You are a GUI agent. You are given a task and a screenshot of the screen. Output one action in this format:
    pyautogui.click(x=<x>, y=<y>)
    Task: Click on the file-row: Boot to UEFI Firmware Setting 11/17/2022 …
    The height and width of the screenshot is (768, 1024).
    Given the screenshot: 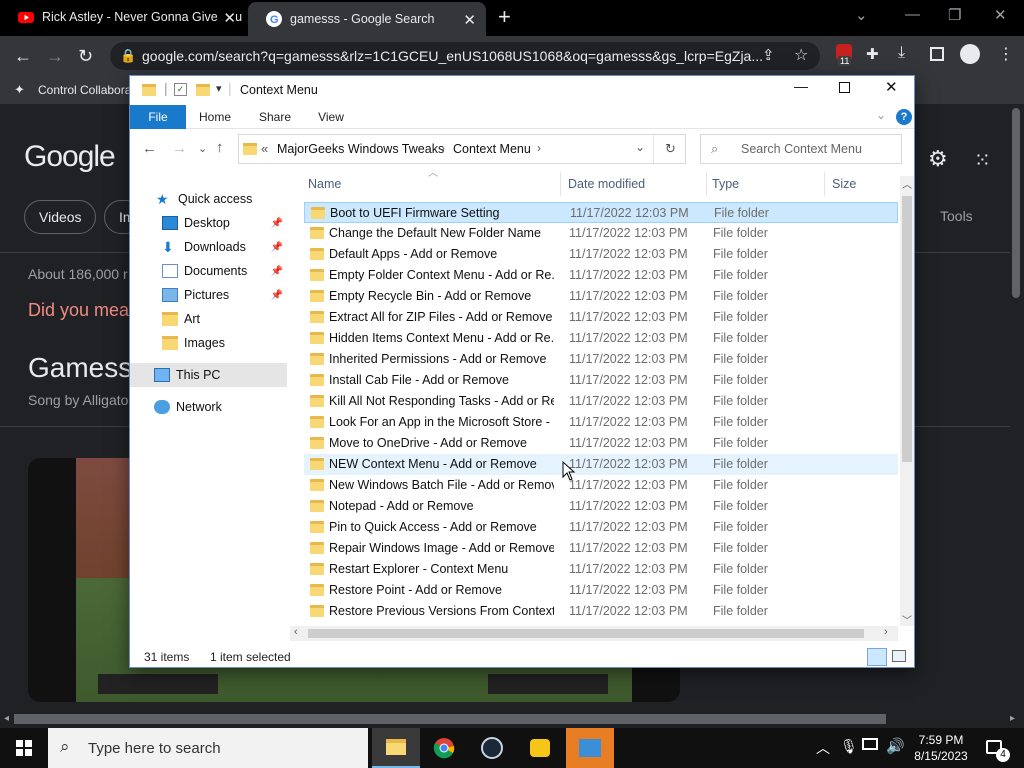 What is the action you would take?
    pyautogui.click(x=601, y=212)
    